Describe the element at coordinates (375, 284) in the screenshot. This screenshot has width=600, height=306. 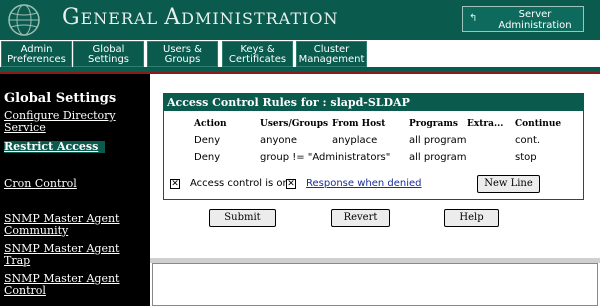
I see `lower-frame` at that location.